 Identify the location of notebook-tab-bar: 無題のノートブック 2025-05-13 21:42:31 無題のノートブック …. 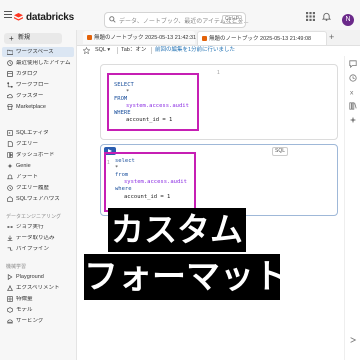
(218, 38).